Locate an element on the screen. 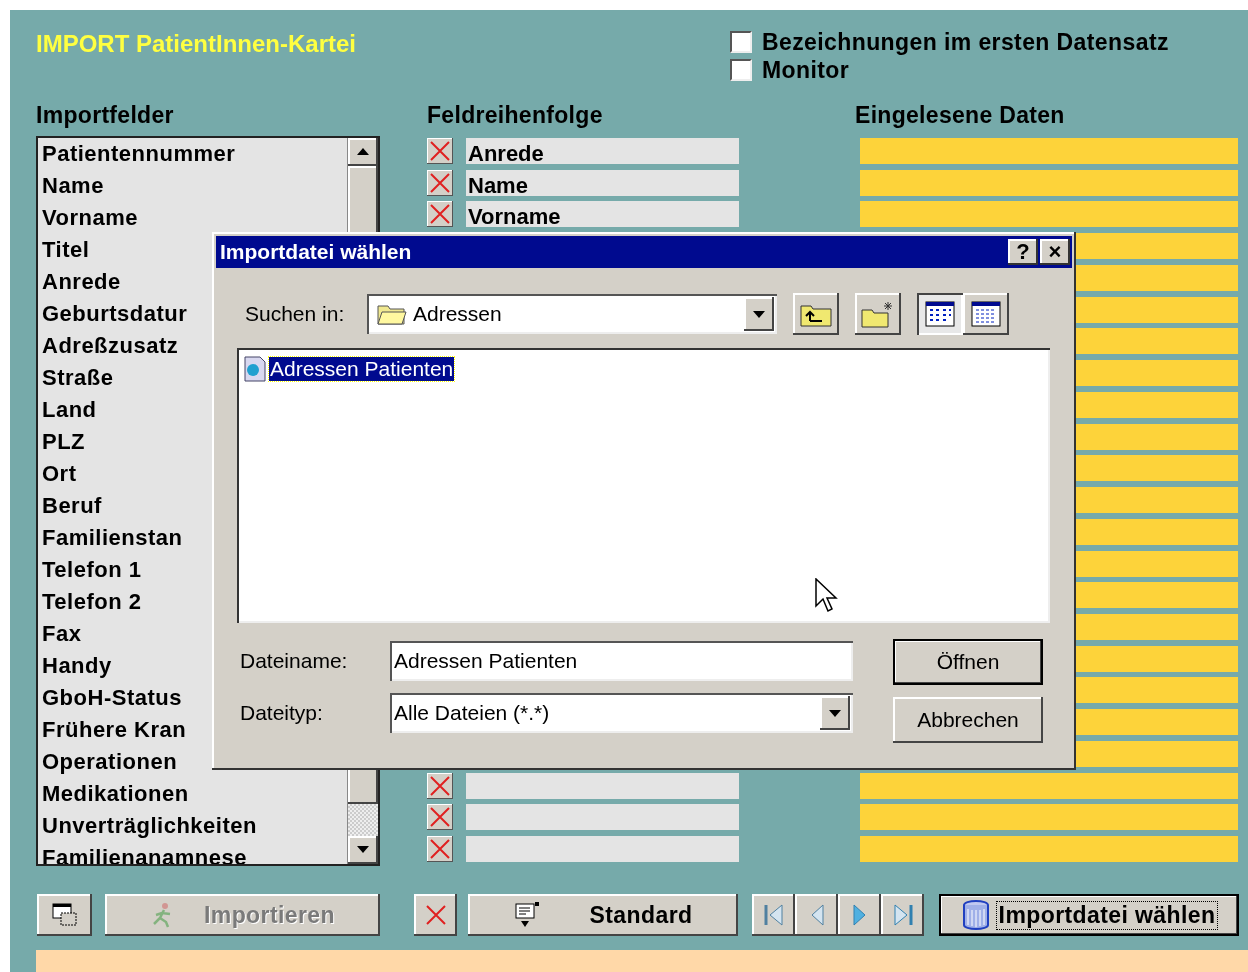 The height and width of the screenshot is (972, 1248). next-button is located at coordinates (859, 915).